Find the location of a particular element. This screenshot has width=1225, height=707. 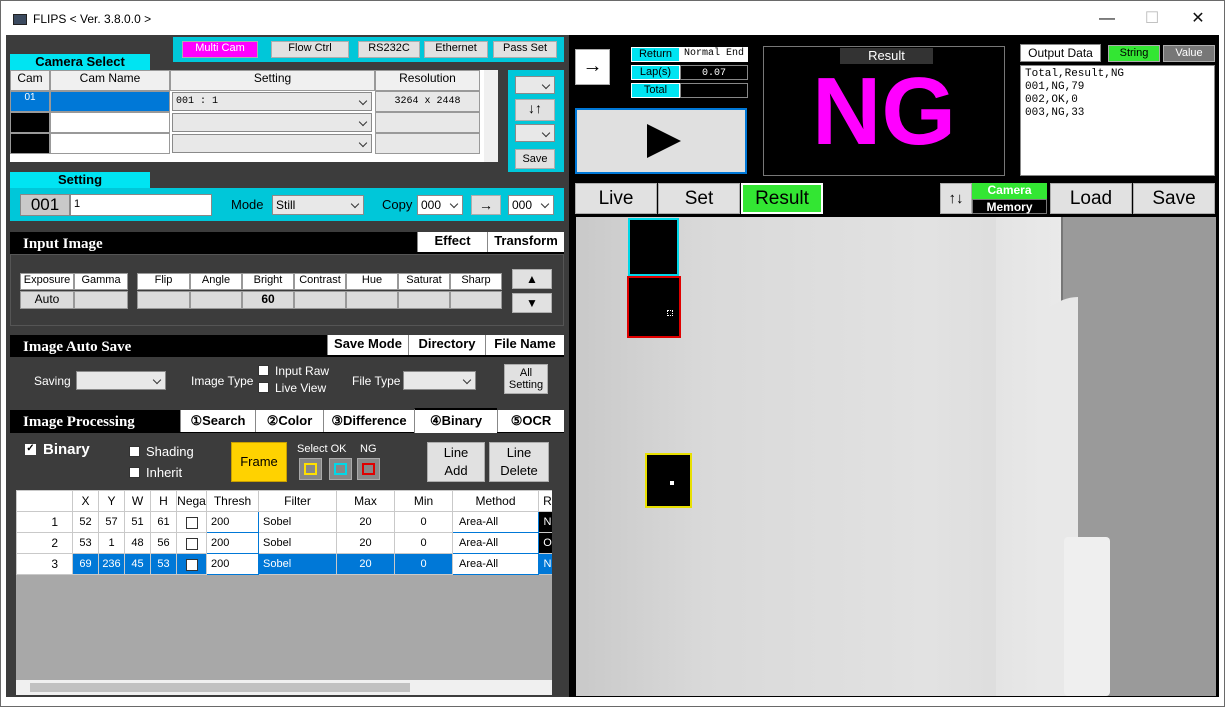

roi-frame-1-ng is located at coordinates (654, 307).